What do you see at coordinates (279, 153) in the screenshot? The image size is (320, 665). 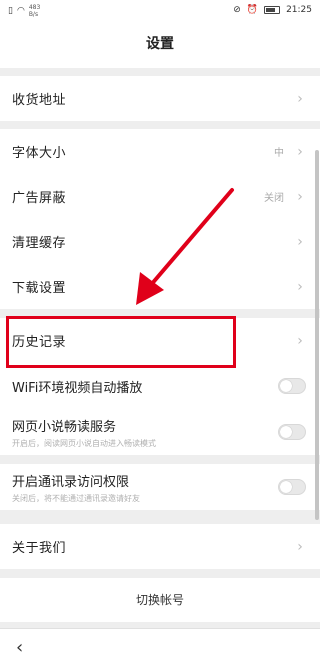 I see `row-value: 中` at bounding box center [279, 153].